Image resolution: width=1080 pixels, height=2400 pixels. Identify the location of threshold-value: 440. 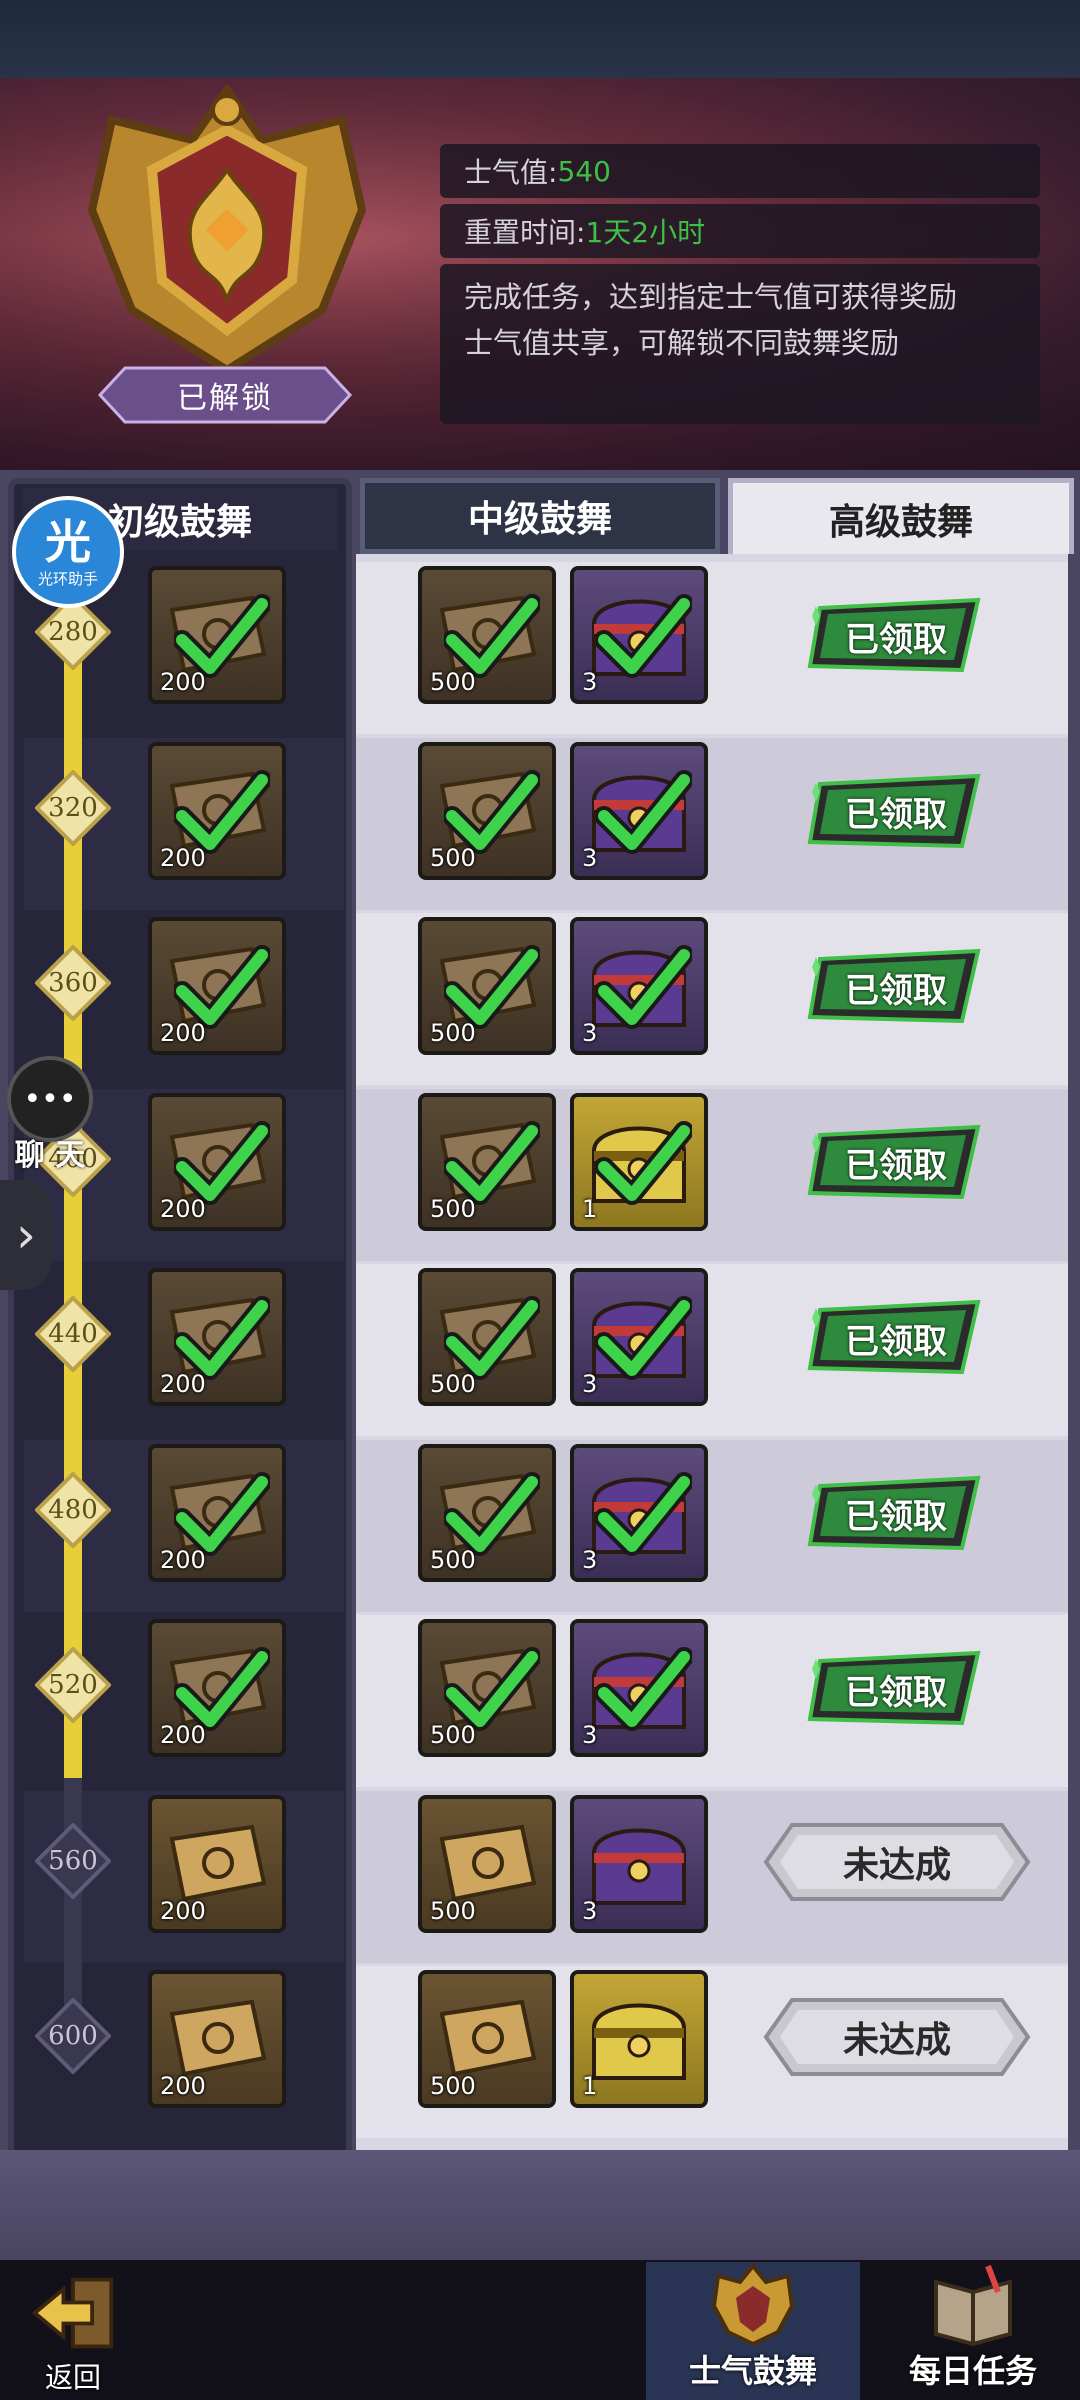
(73, 1334).